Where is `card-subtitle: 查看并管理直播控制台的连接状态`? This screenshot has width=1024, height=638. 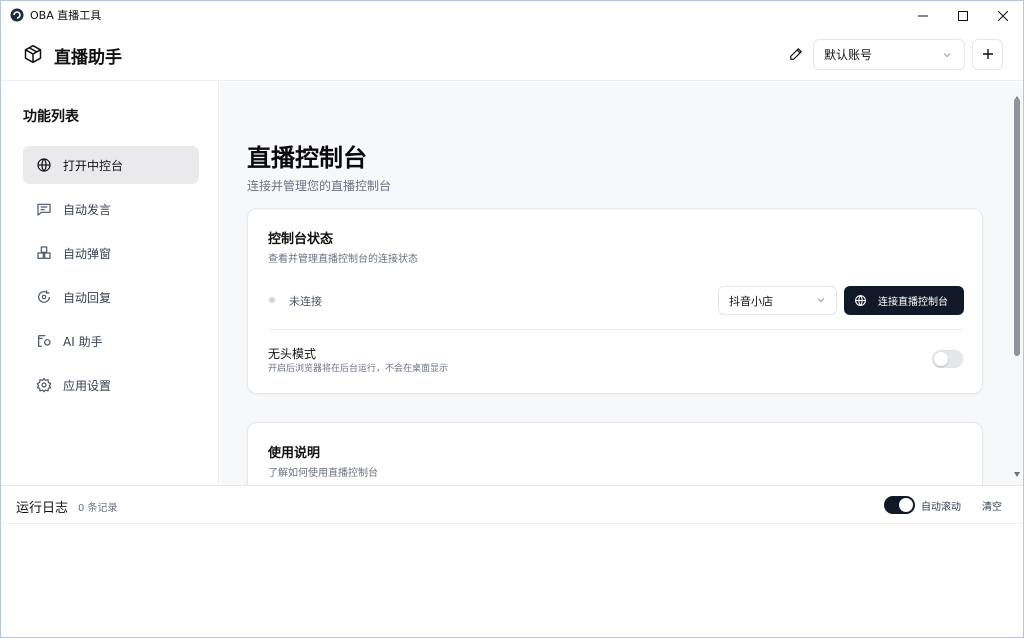
card-subtitle: 查看并管理直播控制台的连接状态 is located at coordinates (343, 259).